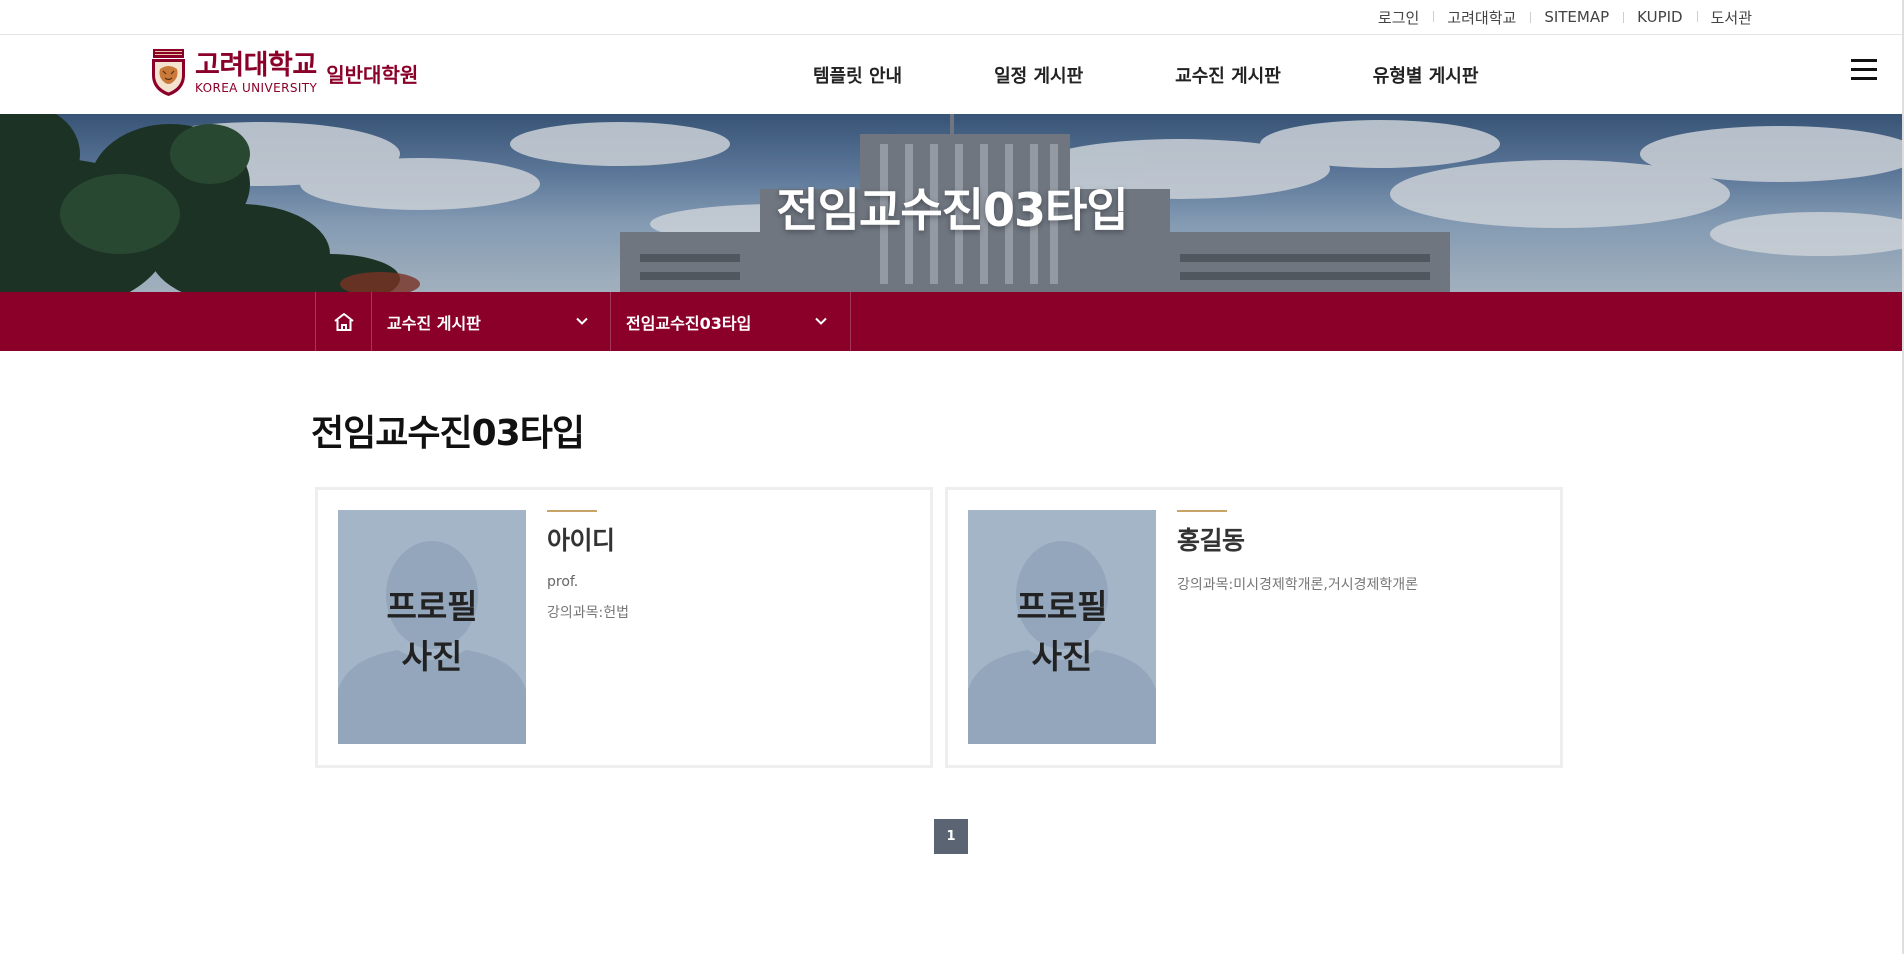  Describe the element at coordinates (1358, 539) in the screenshot. I see `faculty-name: 홍길동` at that location.